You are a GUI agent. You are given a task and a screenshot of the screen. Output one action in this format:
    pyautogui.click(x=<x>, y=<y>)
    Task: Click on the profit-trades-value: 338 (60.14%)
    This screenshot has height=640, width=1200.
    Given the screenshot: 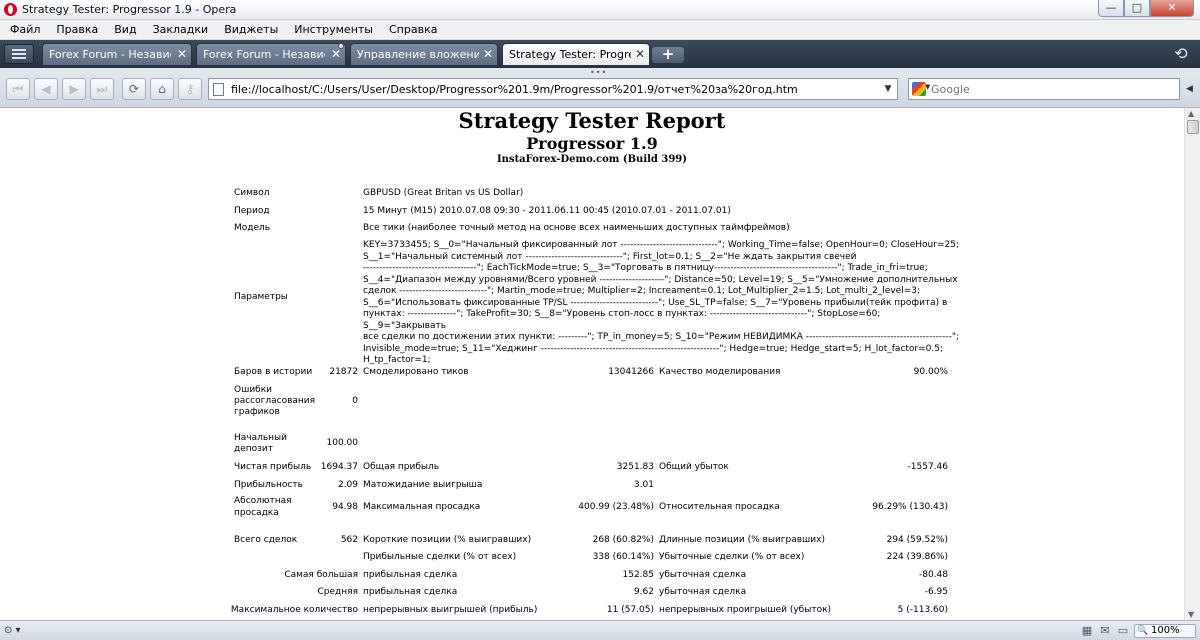 What is the action you would take?
    pyautogui.click(x=623, y=557)
    